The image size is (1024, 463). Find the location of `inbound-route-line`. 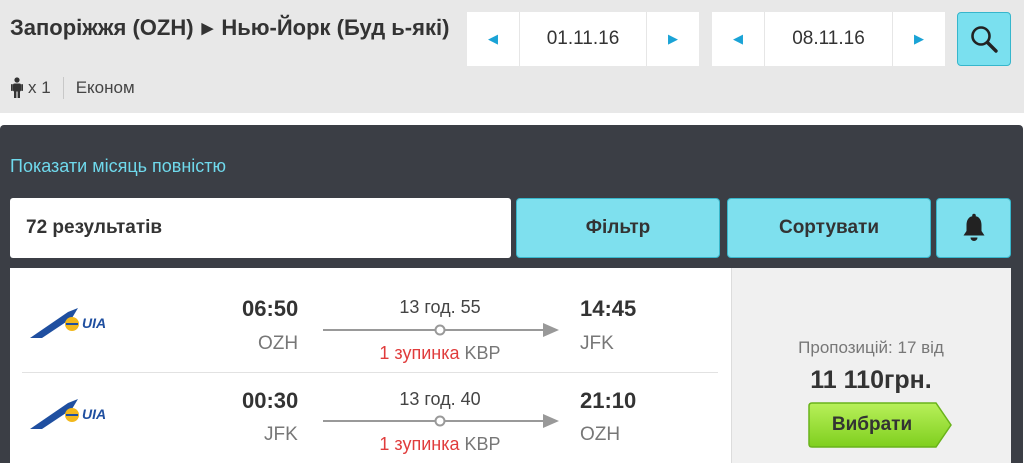

inbound-route-line is located at coordinates (441, 421).